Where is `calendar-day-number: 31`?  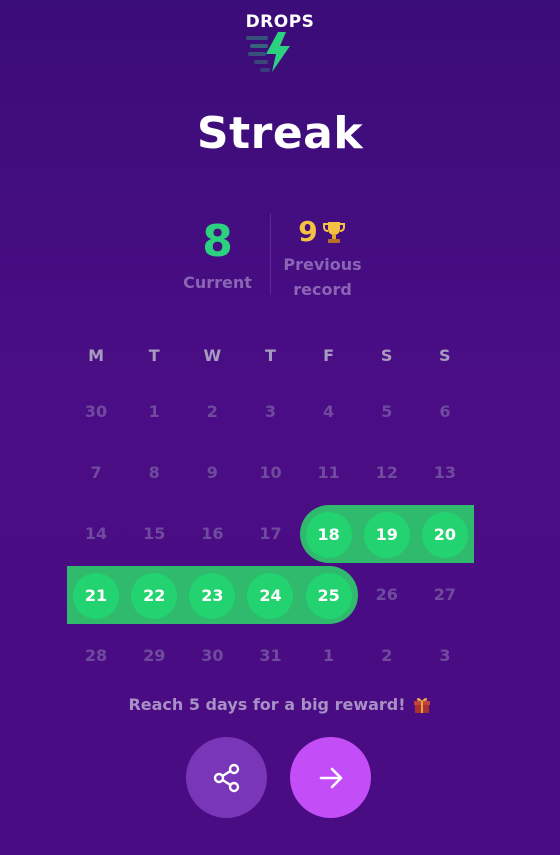
calendar-day-number: 31 is located at coordinates (270, 655).